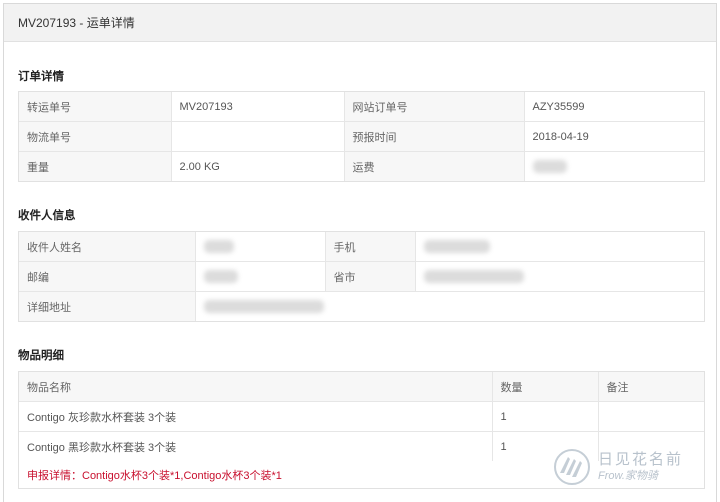 This screenshot has width=720, height=502. Describe the element at coordinates (95, 166) in the screenshot. I see `weight-label: 重量` at that location.